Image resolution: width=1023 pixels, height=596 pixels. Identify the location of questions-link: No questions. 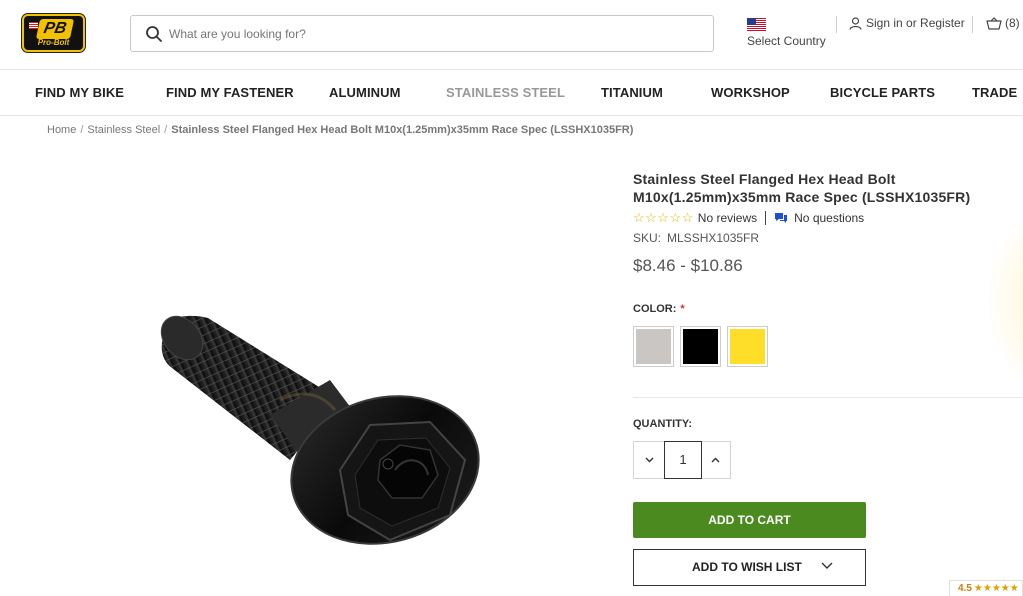
(829, 218).